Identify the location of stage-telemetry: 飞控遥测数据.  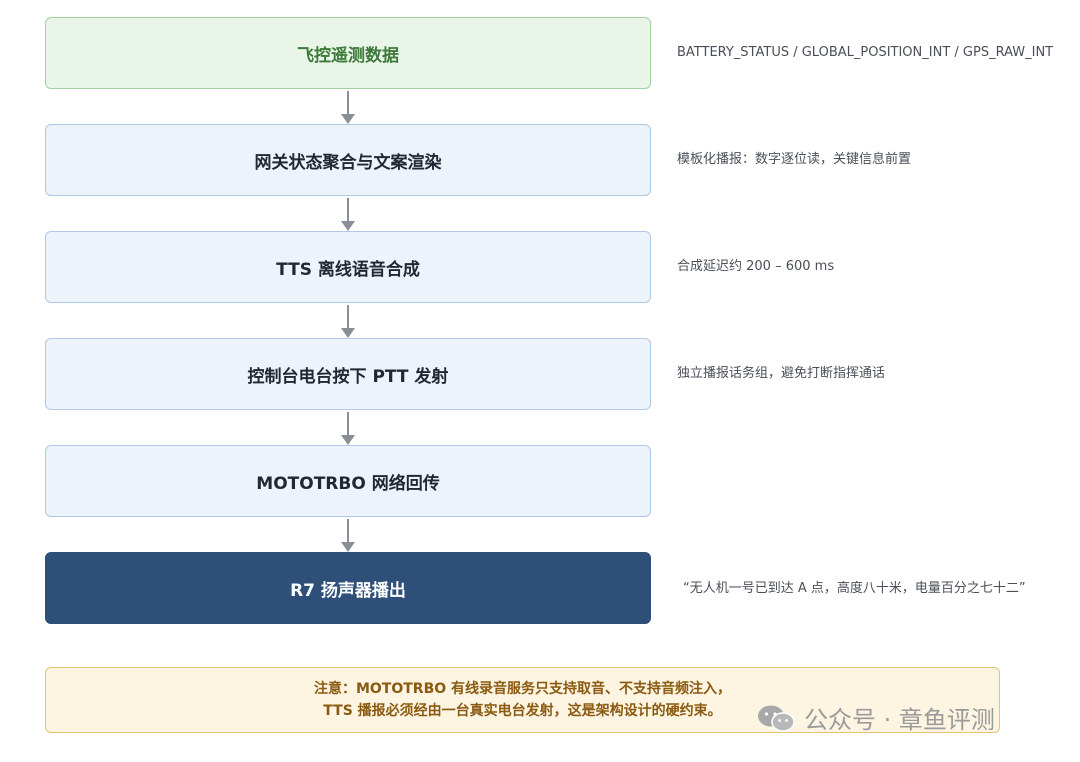
(348, 53).